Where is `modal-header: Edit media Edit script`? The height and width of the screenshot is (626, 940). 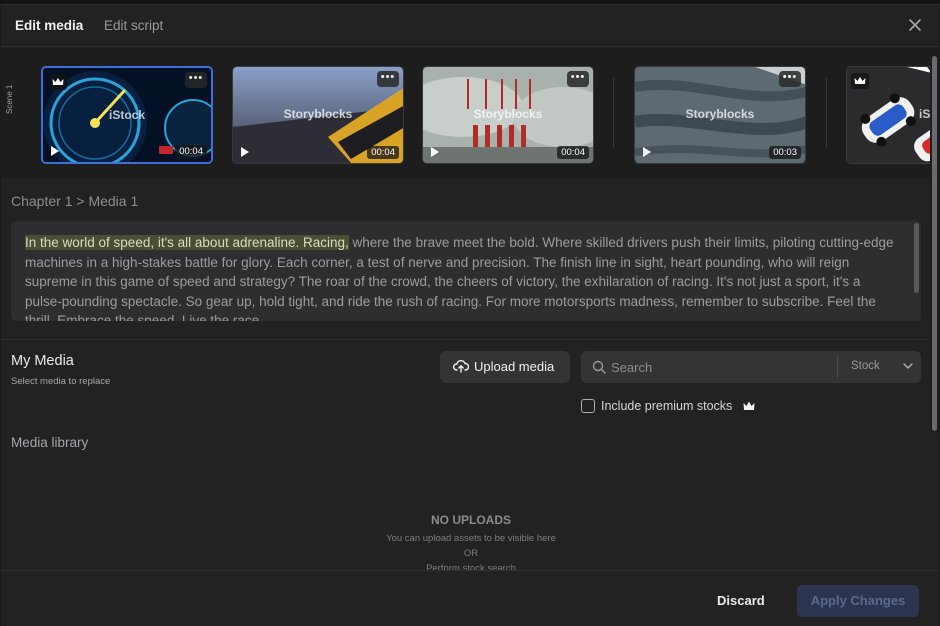
modal-header: Edit media Edit script is located at coordinates (470, 26).